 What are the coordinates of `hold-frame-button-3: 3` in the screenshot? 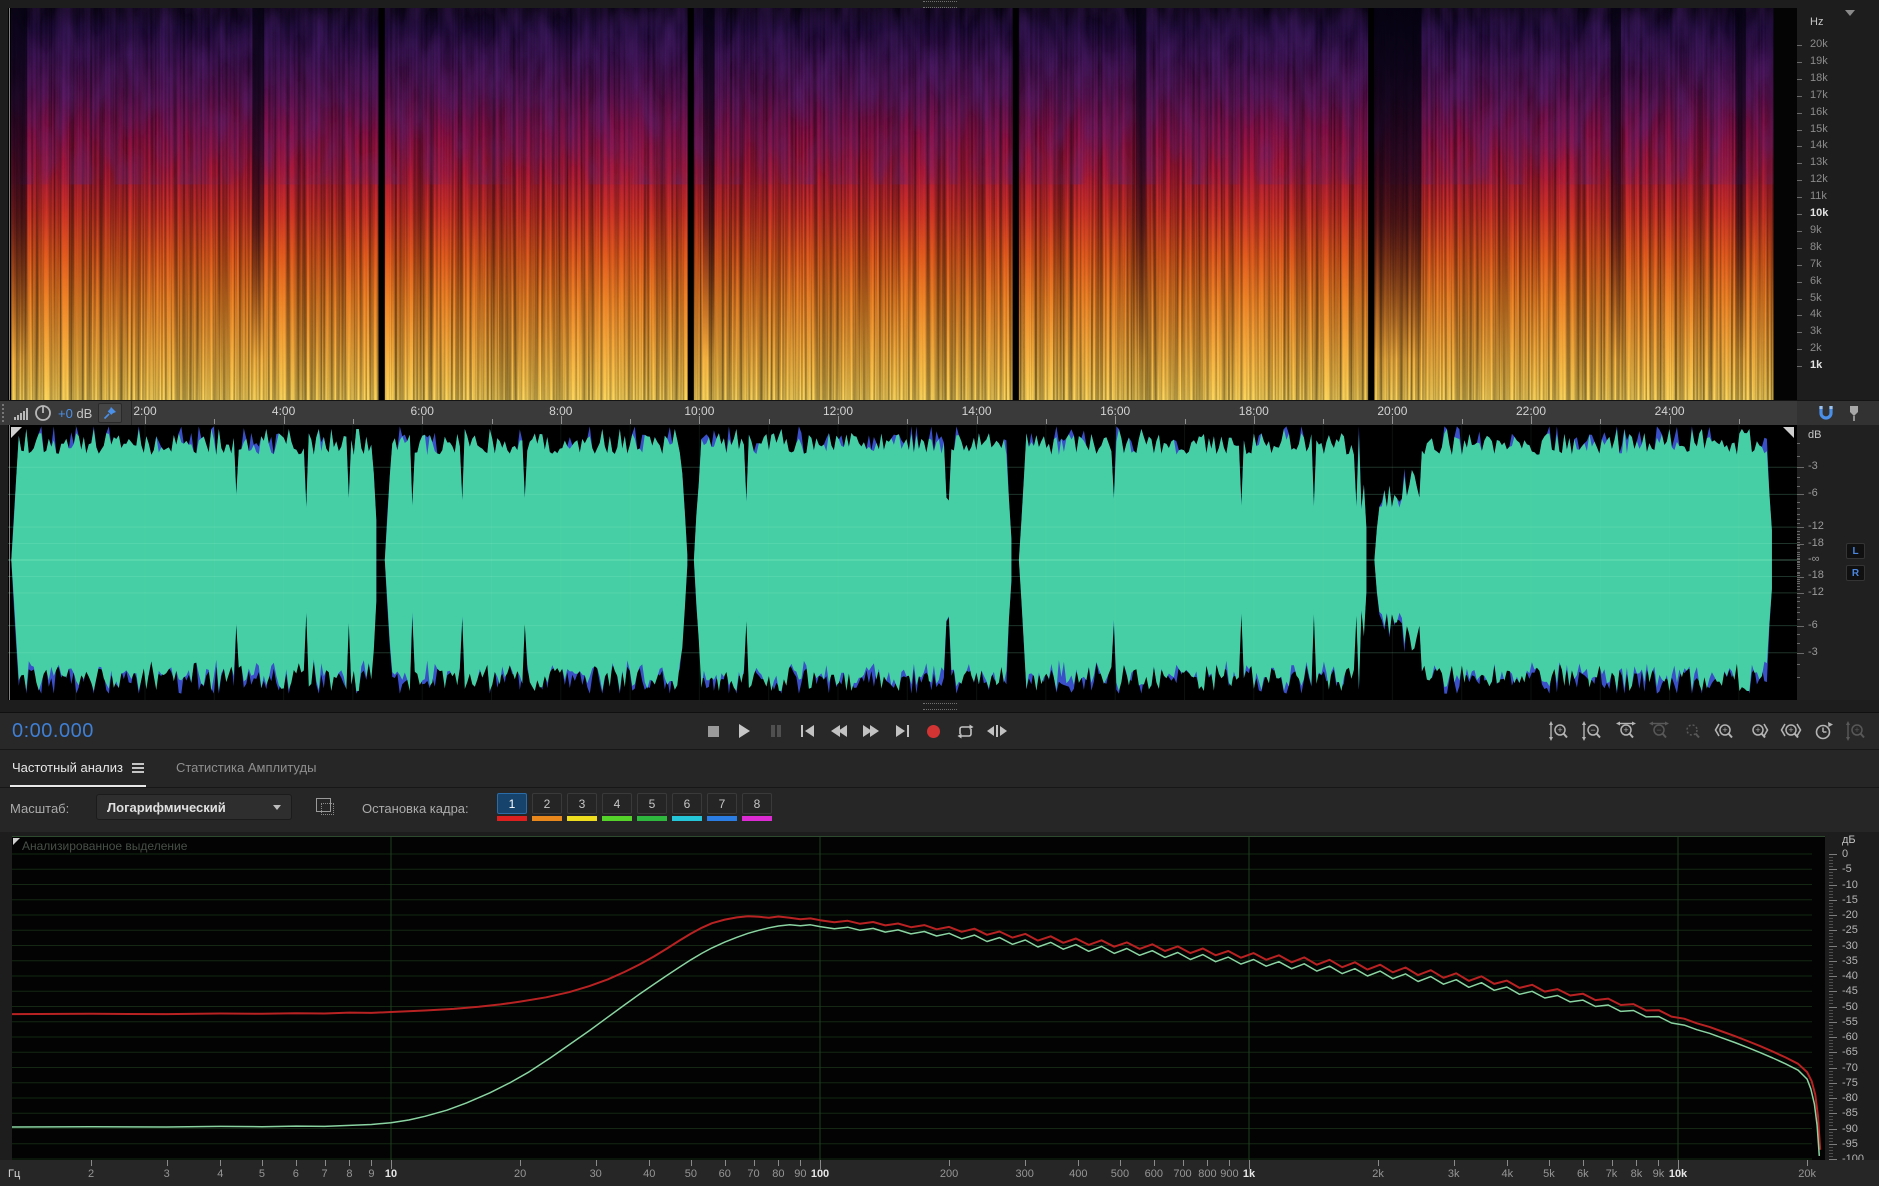 It's located at (582, 807).